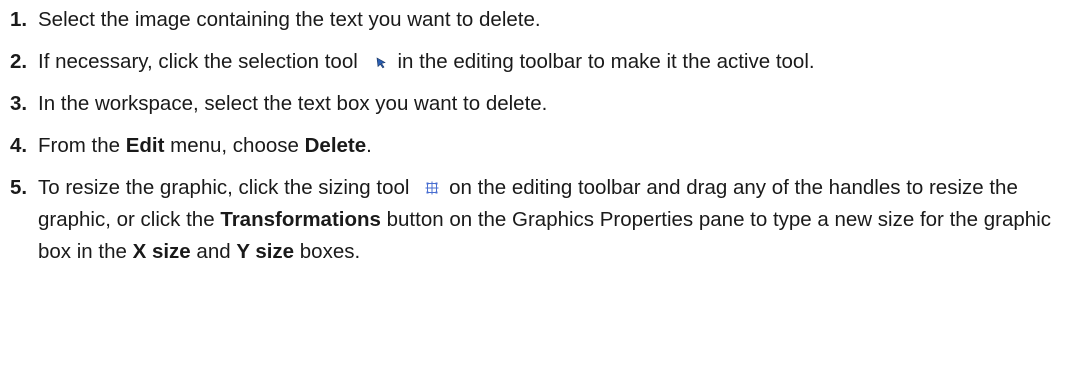 The image size is (1070, 375). Describe the element at coordinates (19, 145) in the screenshot. I see `step-number: 4.` at that location.